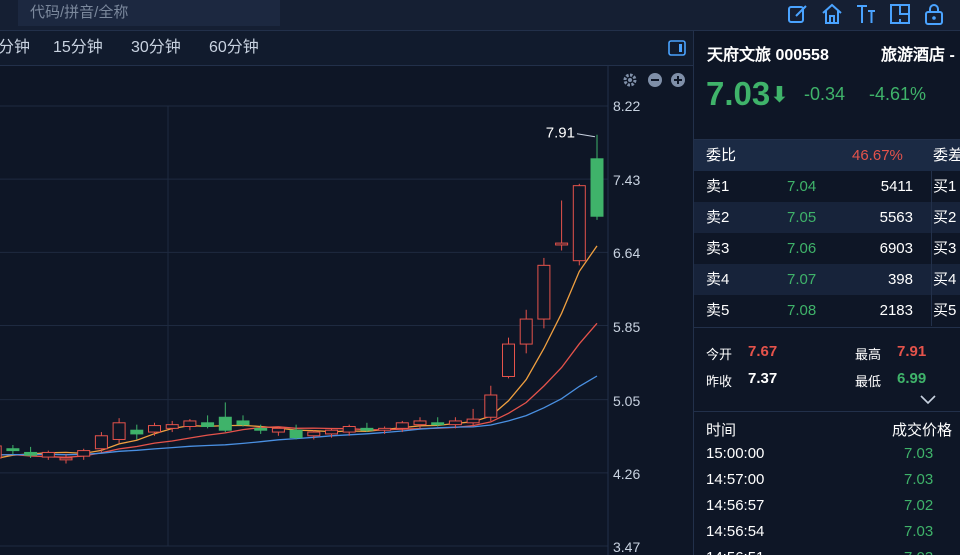 The image size is (960, 555). I want to click on text-size-icon, so click(866, 14).